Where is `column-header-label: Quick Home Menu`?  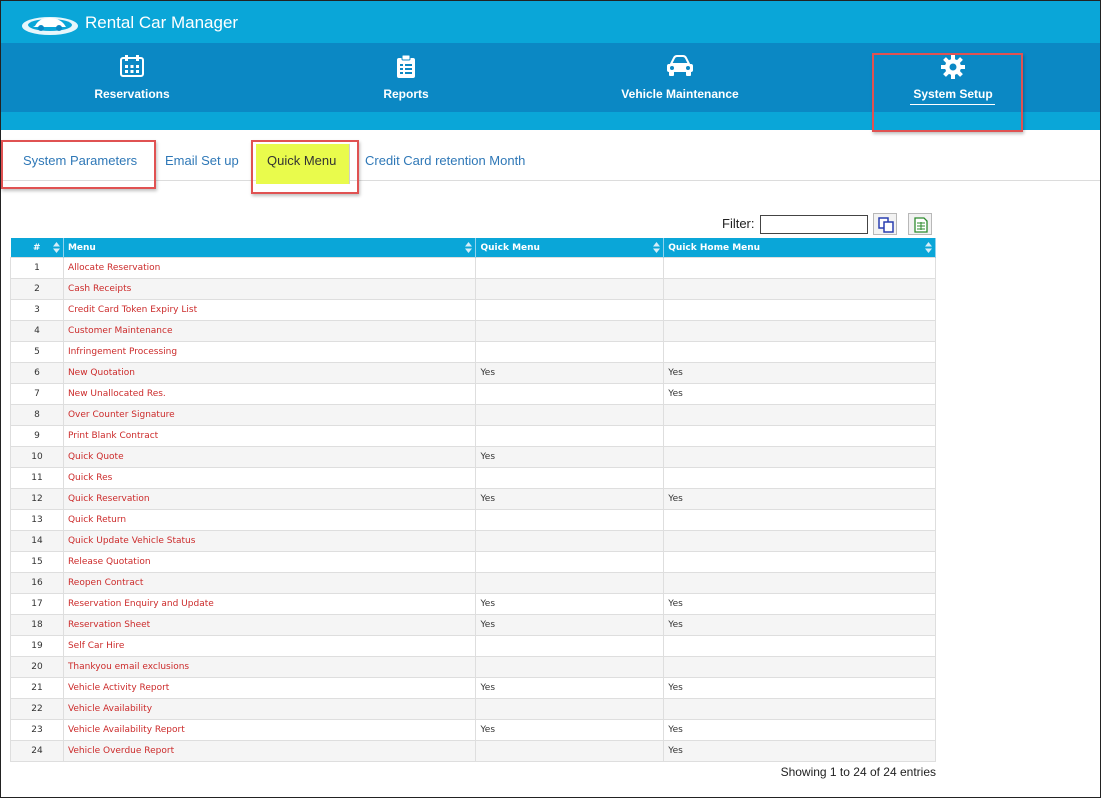 column-header-label: Quick Home Menu is located at coordinates (714, 247).